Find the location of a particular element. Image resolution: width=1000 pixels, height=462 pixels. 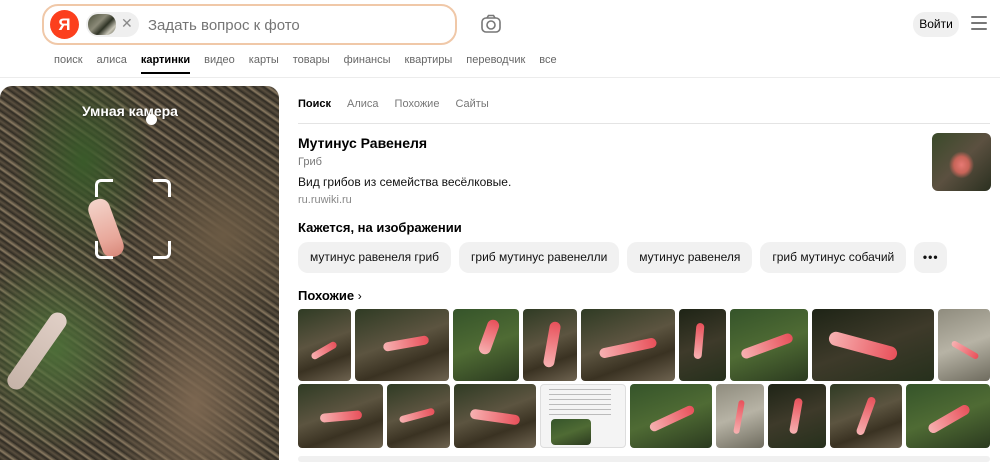

photo-detail is located at coordinates (37, 351).